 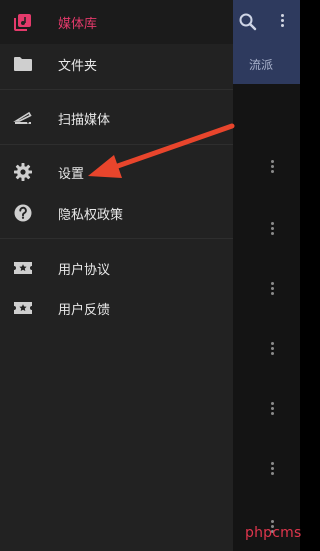 What do you see at coordinates (78, 66) in the screenshot?
I see `drawer-item-label: 文件夹` at bounding box center [78, 66].